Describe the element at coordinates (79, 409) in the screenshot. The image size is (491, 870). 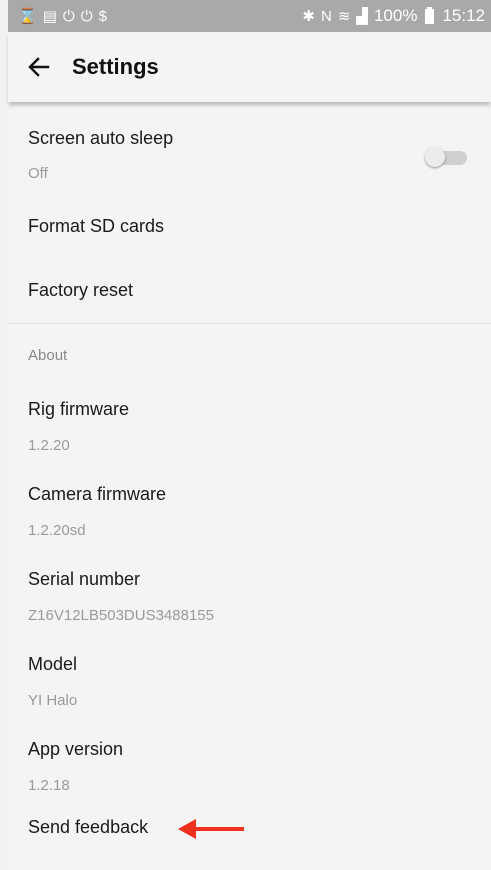
I see `info-label: Rig firmware` at that location.